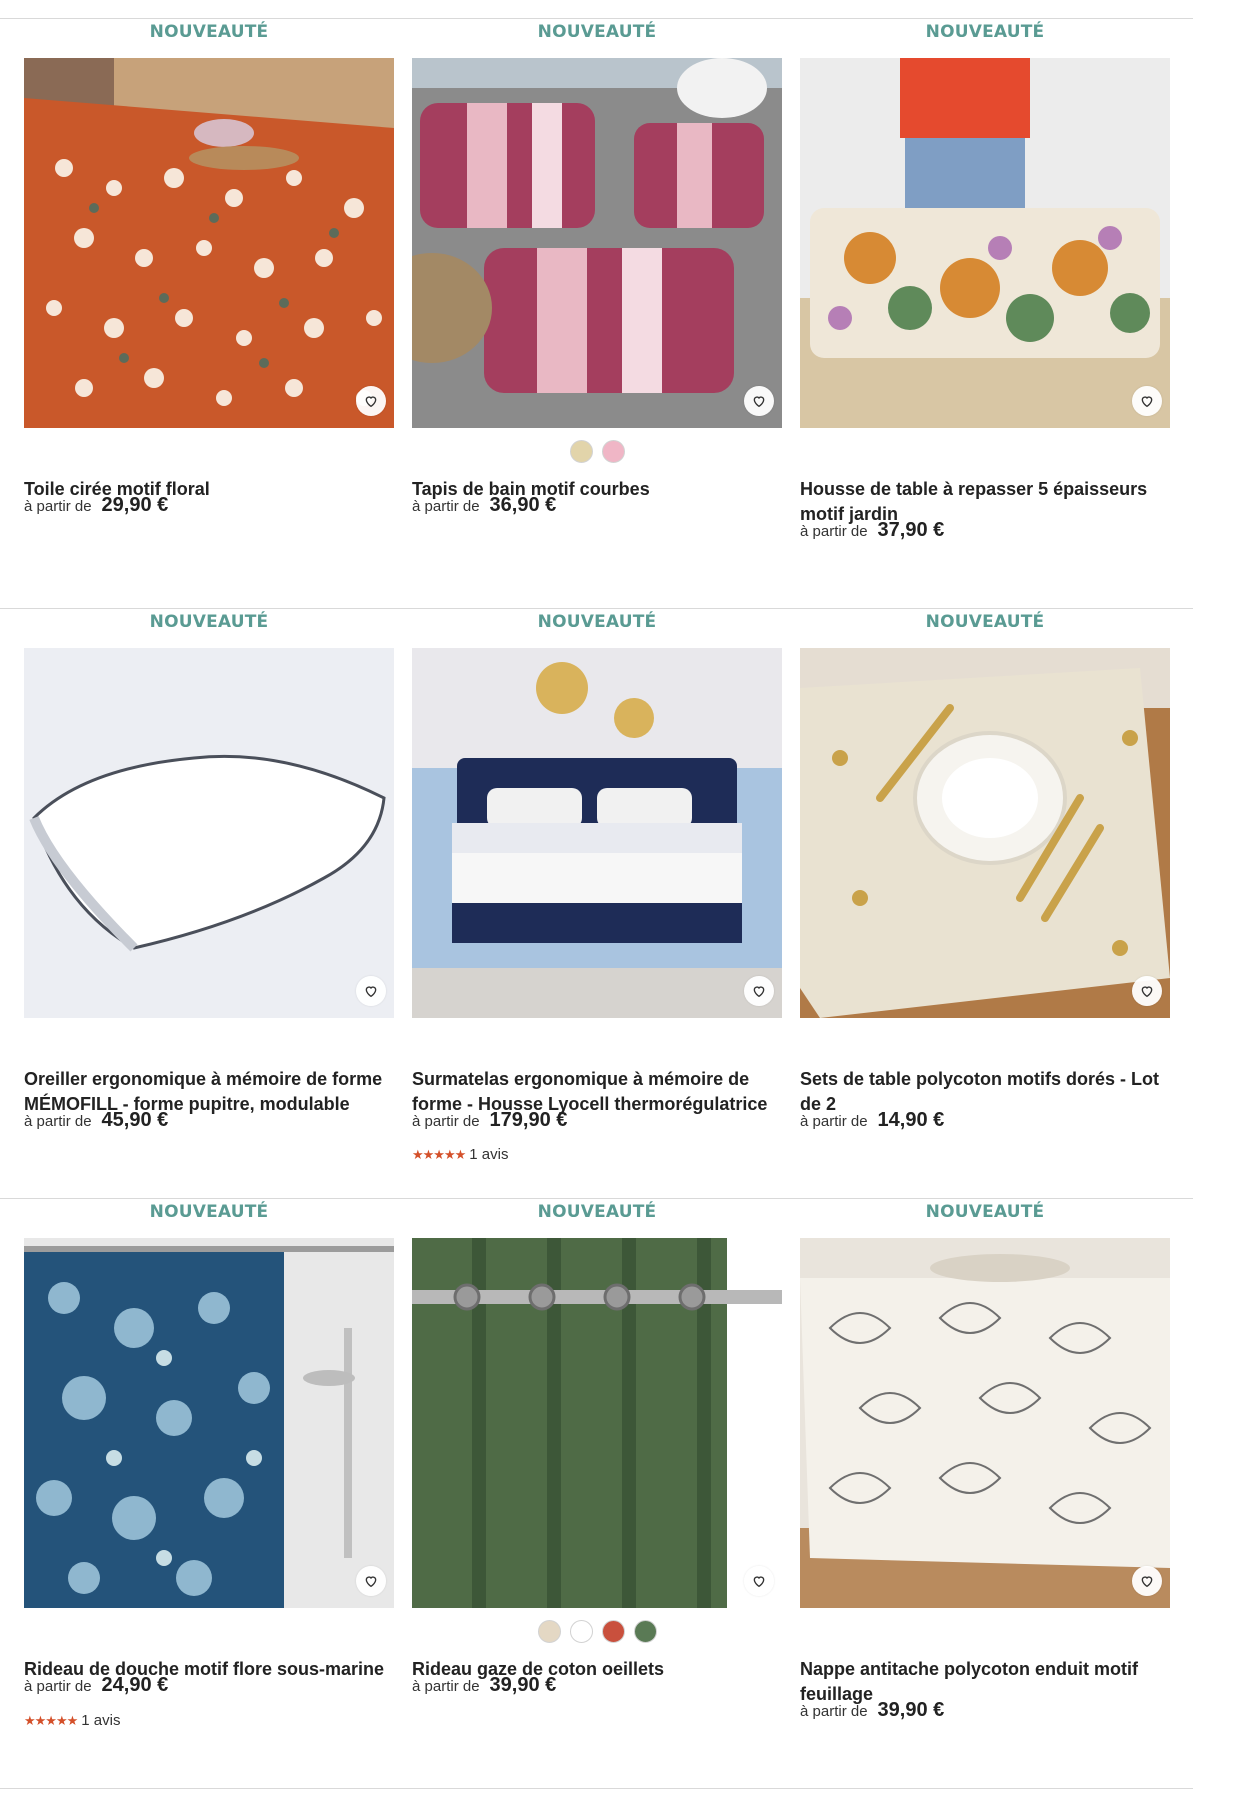 The width and height of the screenshot is (1250, 1800). Describe the element at coordinates (96, 1685) in the screenshot. I see `price-row: à partir de 24,90 €` at that location.